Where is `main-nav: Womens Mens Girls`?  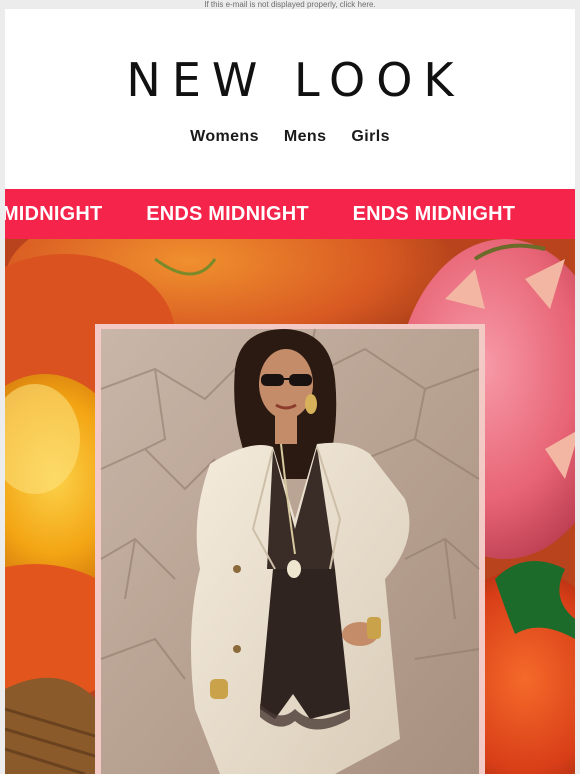 main-nav: Womens Mens Girls is located at coordinates (290, 137).